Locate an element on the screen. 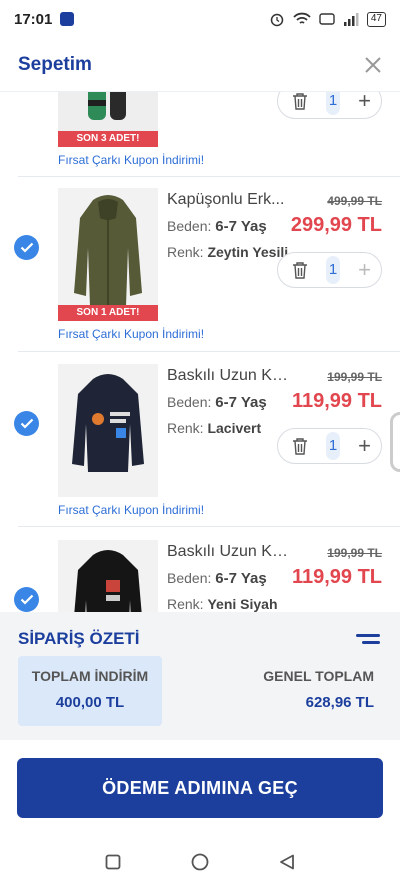 The height and width of the screenshot is (888, 400). page-title: Sepetim is located at coordinates (55, 64).